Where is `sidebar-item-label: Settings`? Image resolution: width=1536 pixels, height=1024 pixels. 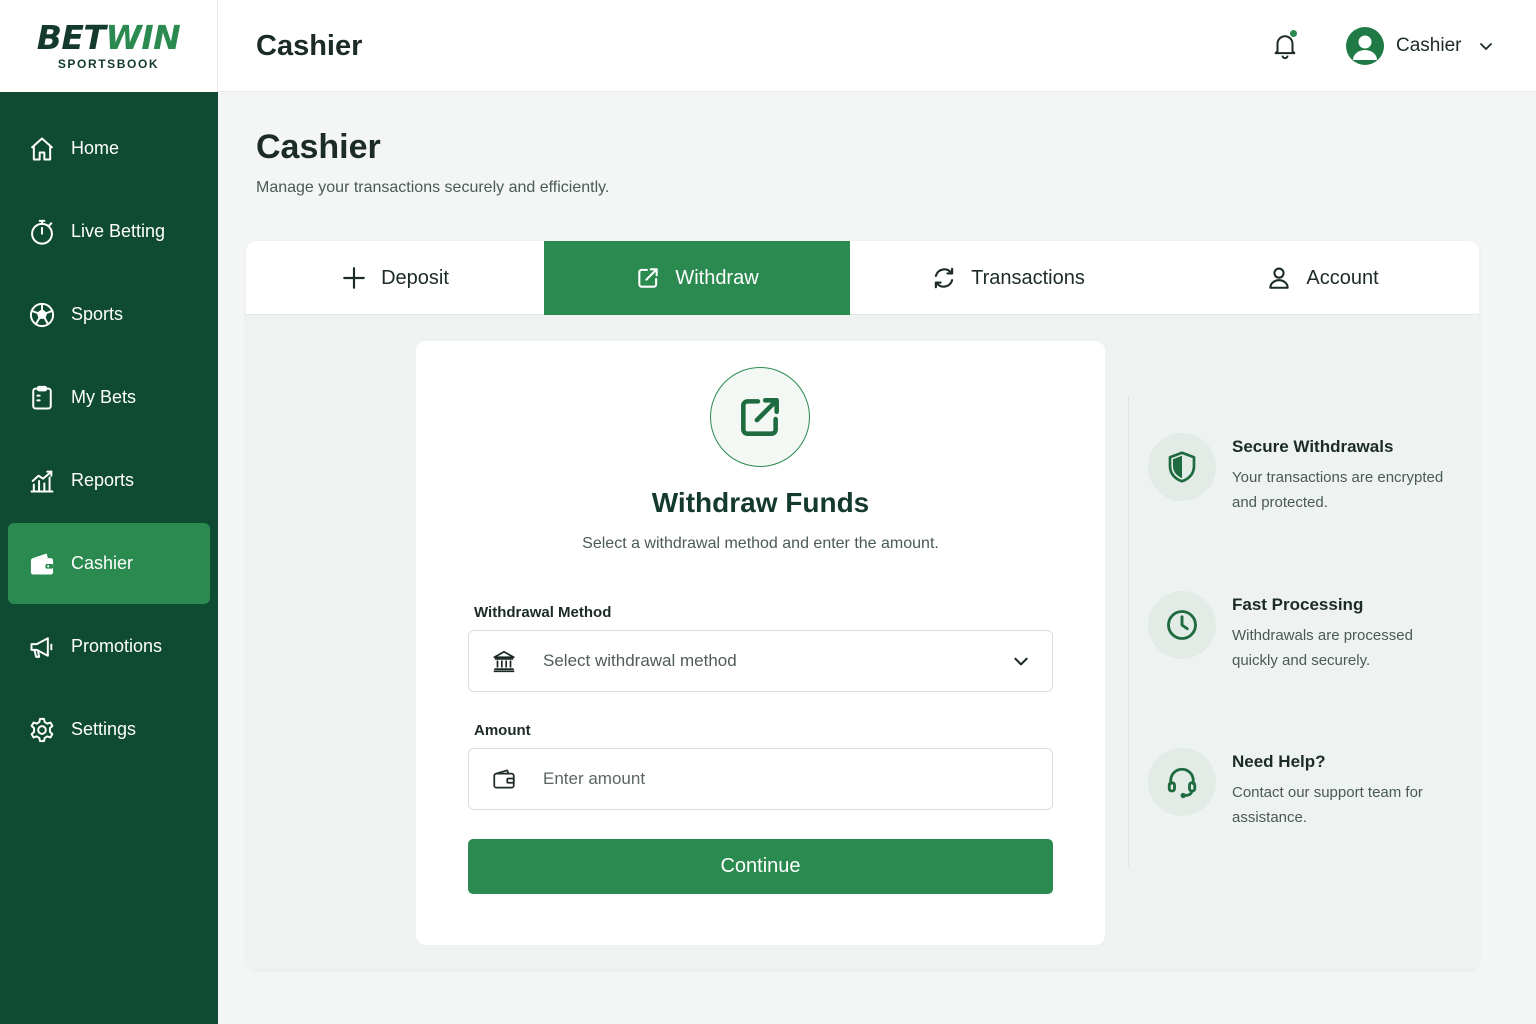
sidebar-item-label: Settings is located at coordinates (104, 729).